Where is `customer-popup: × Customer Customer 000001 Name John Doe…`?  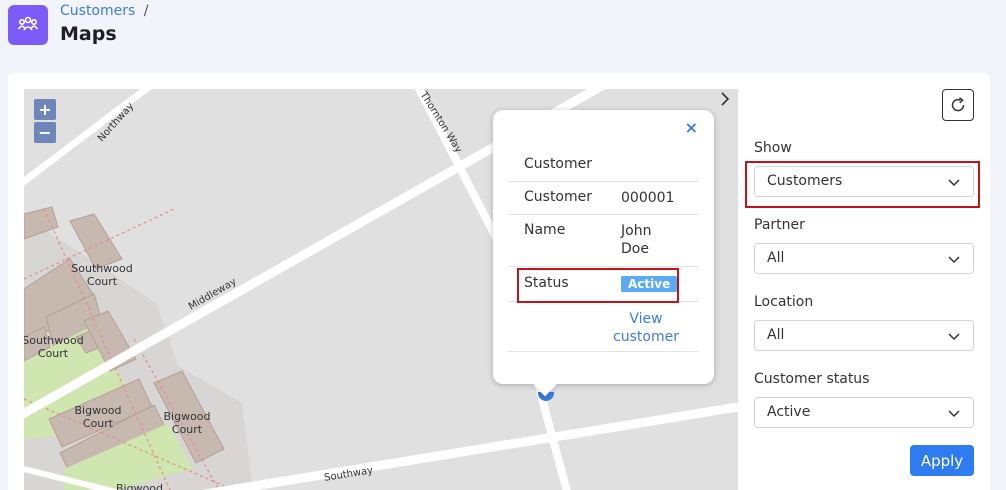 customer-popup: × Customer Customer 000001 Name John Doe… is located at coordinates (603, 253).